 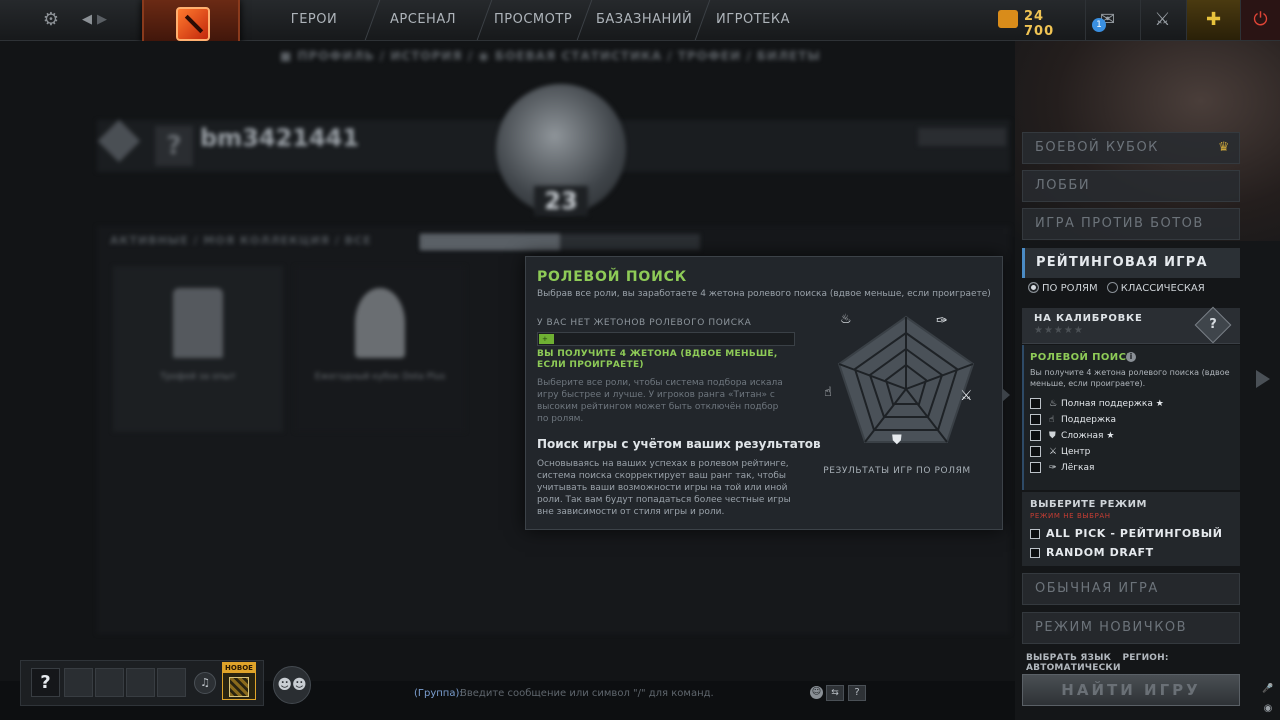 What do you see at coordinates (546, 339) in the screenshot?
I see `tokens-bar-fill: +` at bounding box center [546, 339].